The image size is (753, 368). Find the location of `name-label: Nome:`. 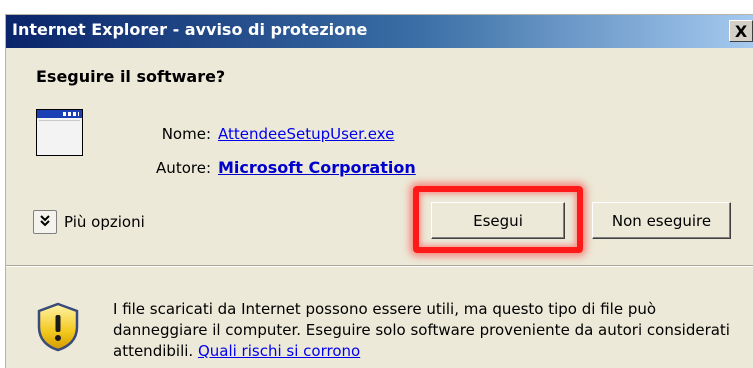

name-label: Nome: is located at coordinates (186, 134).